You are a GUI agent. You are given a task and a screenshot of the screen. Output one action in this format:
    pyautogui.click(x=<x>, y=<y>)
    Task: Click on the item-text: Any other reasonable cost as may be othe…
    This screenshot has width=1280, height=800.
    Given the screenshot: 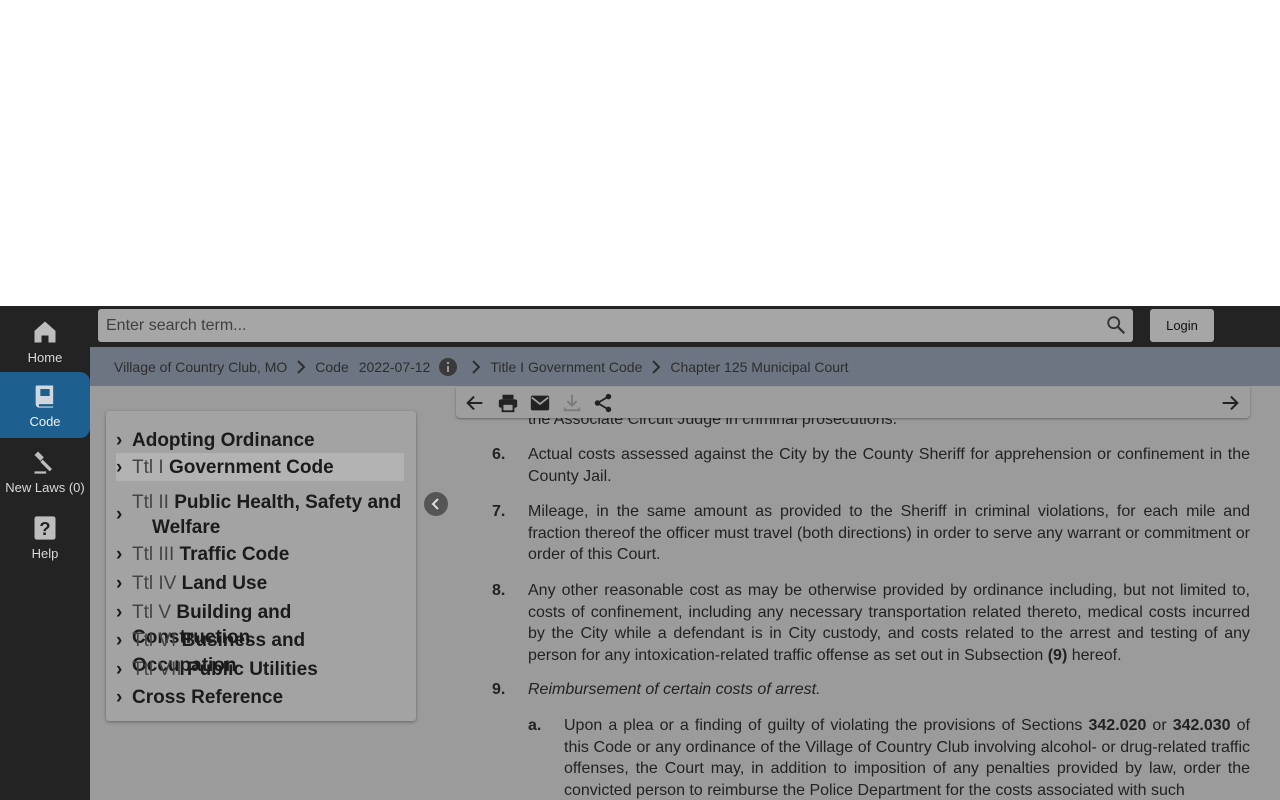 What is the action you would take?
    pyautogui.click(x=889, y=623)
    